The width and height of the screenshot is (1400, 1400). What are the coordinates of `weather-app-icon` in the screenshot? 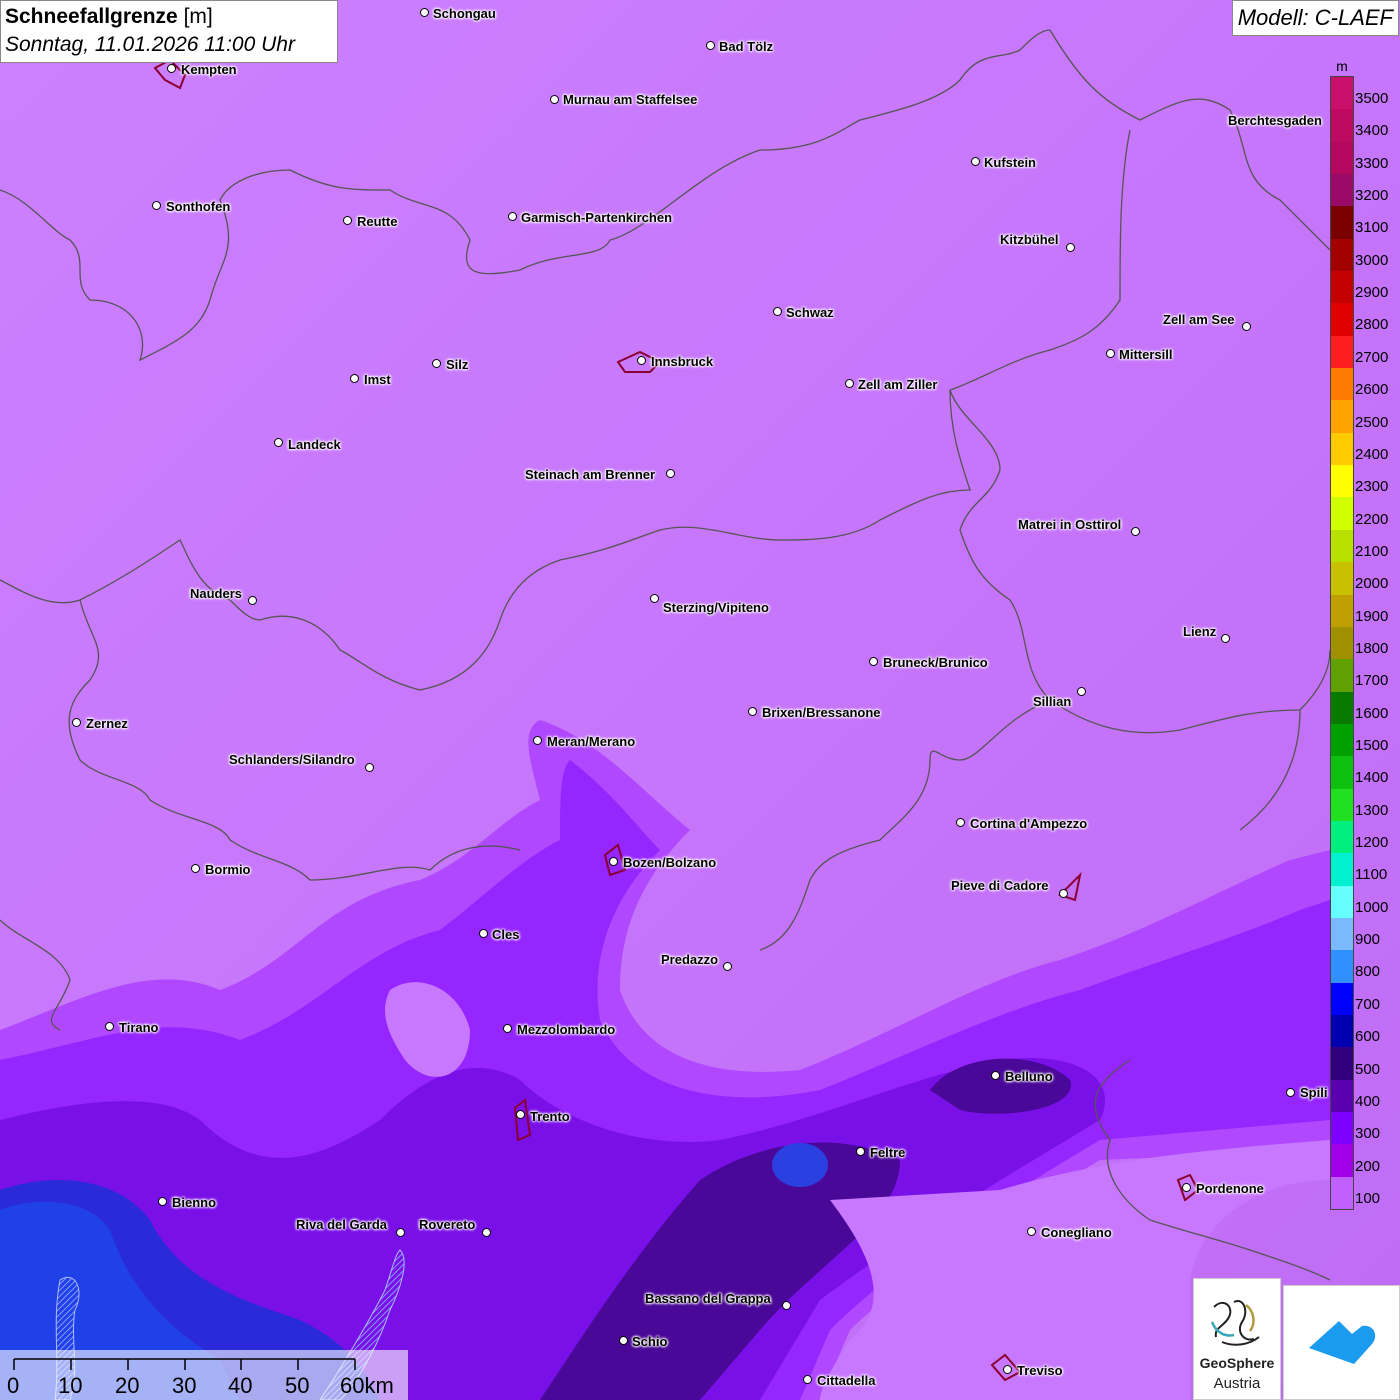 It's located at (1342, 1342).